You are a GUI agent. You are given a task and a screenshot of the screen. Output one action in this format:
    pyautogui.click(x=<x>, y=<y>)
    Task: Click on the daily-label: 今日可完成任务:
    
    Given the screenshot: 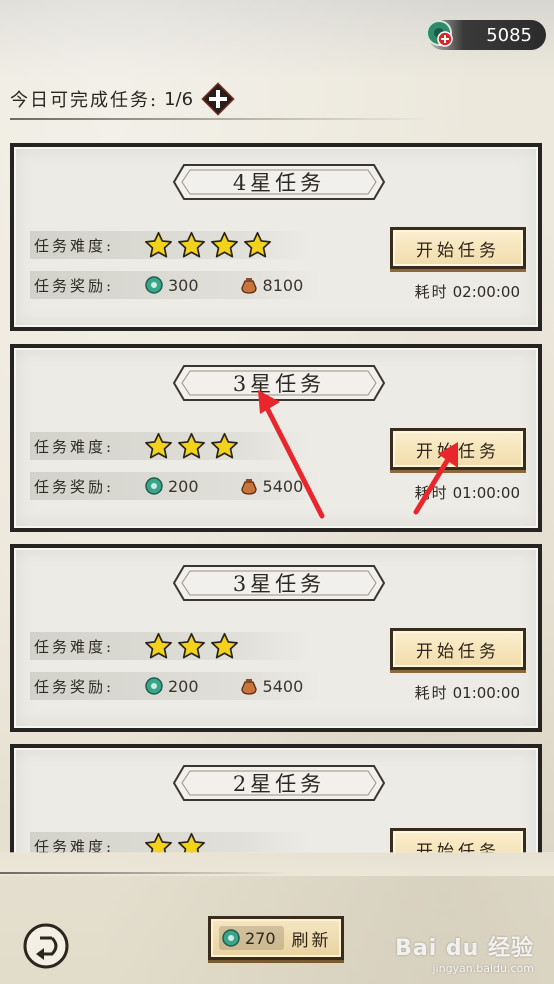 What is the action you would take?
    pyautogui.click(x=84, y=100)
    